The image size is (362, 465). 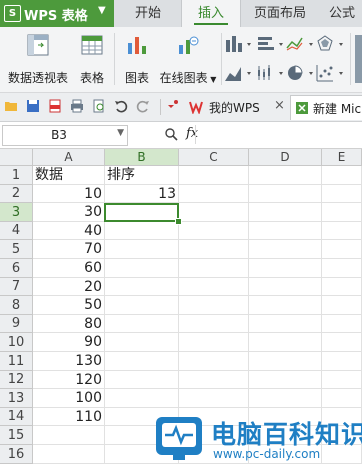 I want to click on cell-a8: 50, so click(x=69, y=305).